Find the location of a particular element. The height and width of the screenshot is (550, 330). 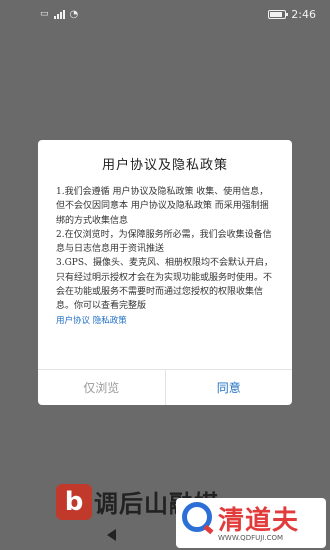

watermark-url: WWW.QDFUJI.COM is located at coordinates (251, 538).